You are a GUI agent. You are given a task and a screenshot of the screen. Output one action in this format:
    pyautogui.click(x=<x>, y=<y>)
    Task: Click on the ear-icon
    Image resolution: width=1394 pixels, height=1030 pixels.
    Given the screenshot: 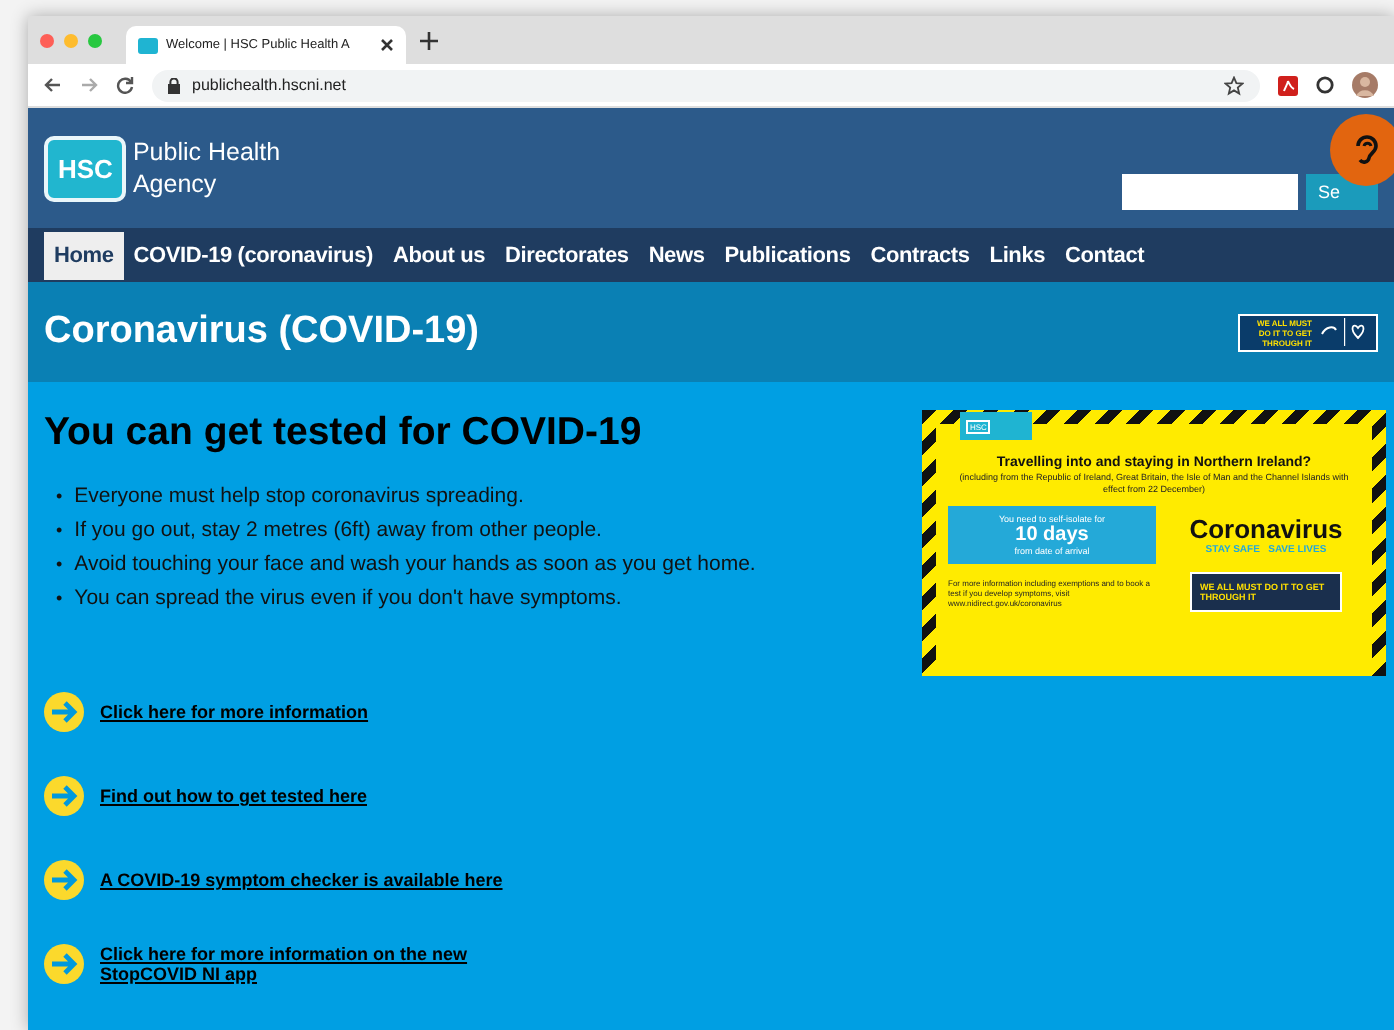 What is the action you would take?
    pyautogui.click(x=1366, y=150)
    